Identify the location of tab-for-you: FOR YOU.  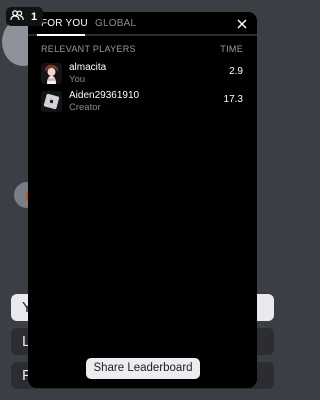
(64, 23).